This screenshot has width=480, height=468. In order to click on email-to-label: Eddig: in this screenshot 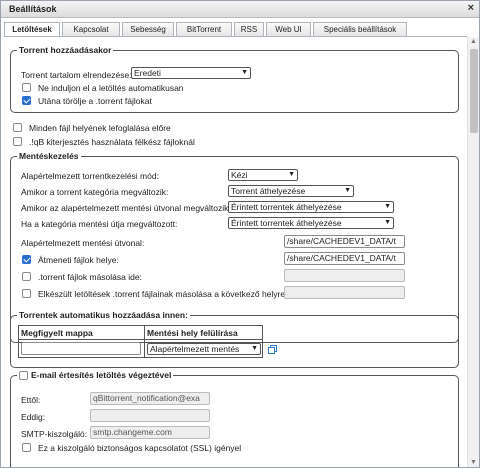, I will do `click(33, 417)`.